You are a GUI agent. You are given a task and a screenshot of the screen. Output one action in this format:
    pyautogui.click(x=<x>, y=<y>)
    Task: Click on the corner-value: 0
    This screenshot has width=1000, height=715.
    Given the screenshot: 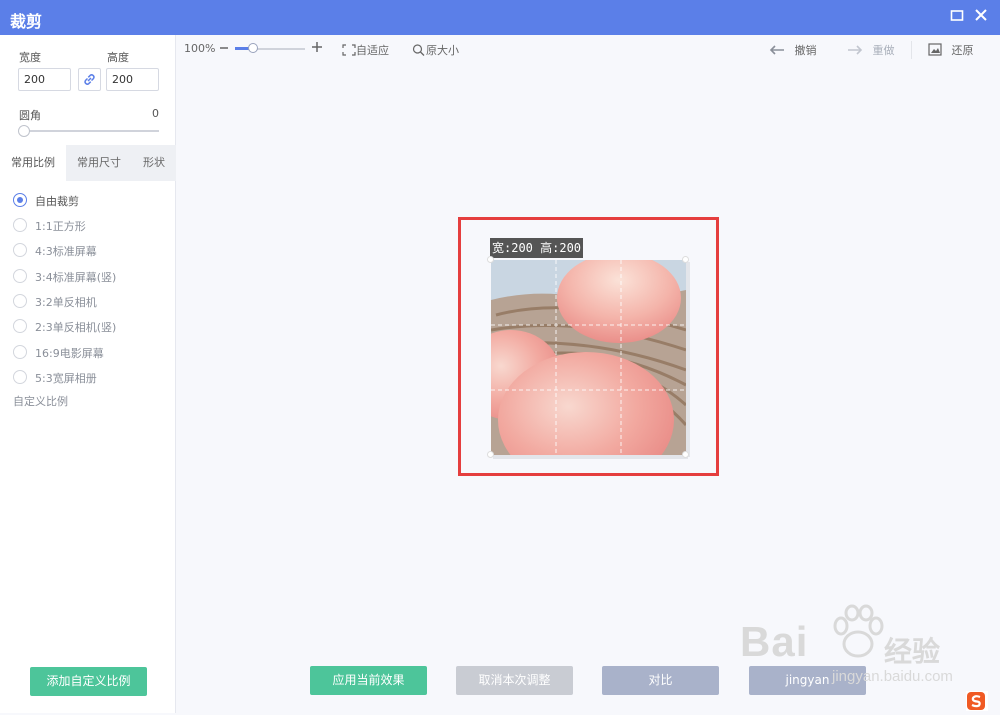 What is the action you would take?
    pyautogui.click(x=155, y=113)
    